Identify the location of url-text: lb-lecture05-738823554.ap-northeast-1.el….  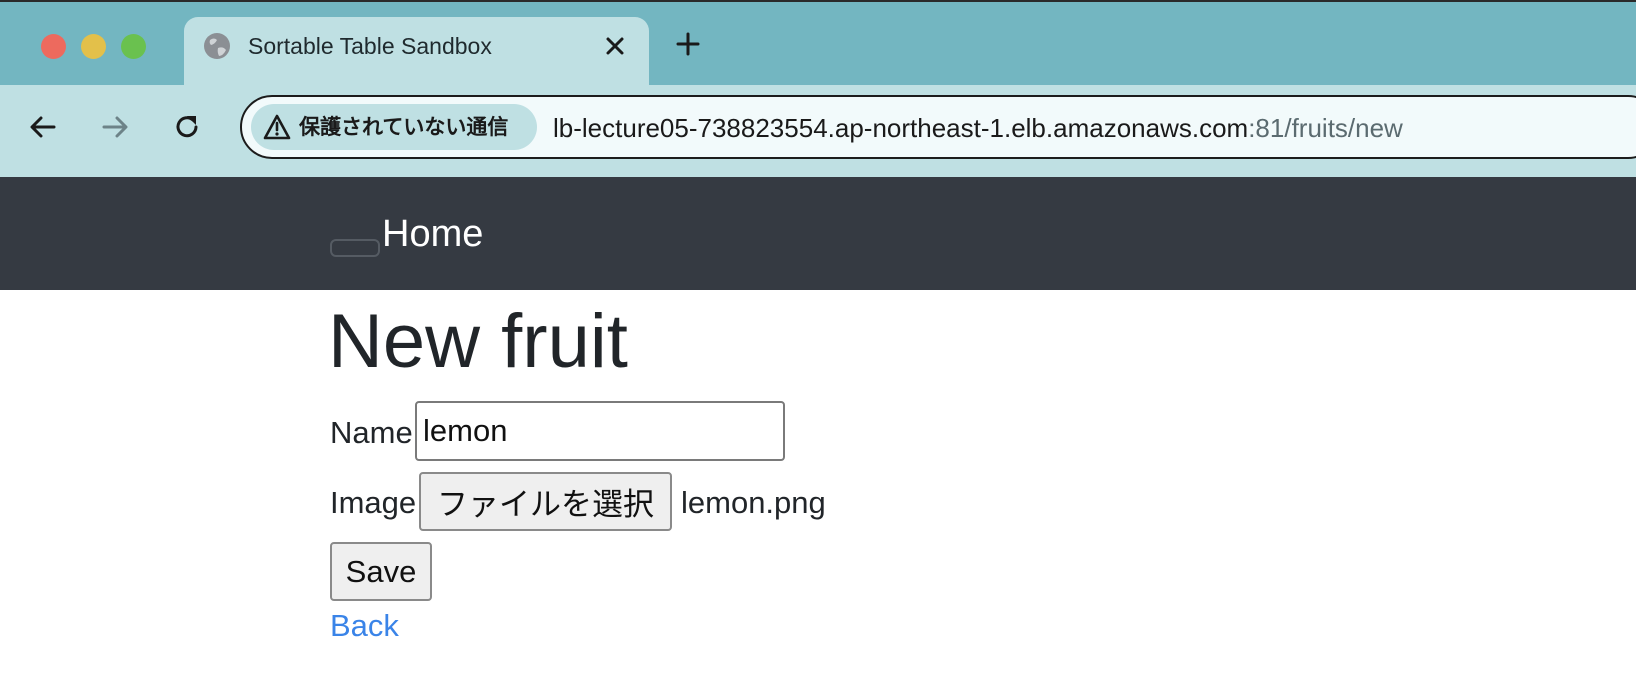
(978, 128).